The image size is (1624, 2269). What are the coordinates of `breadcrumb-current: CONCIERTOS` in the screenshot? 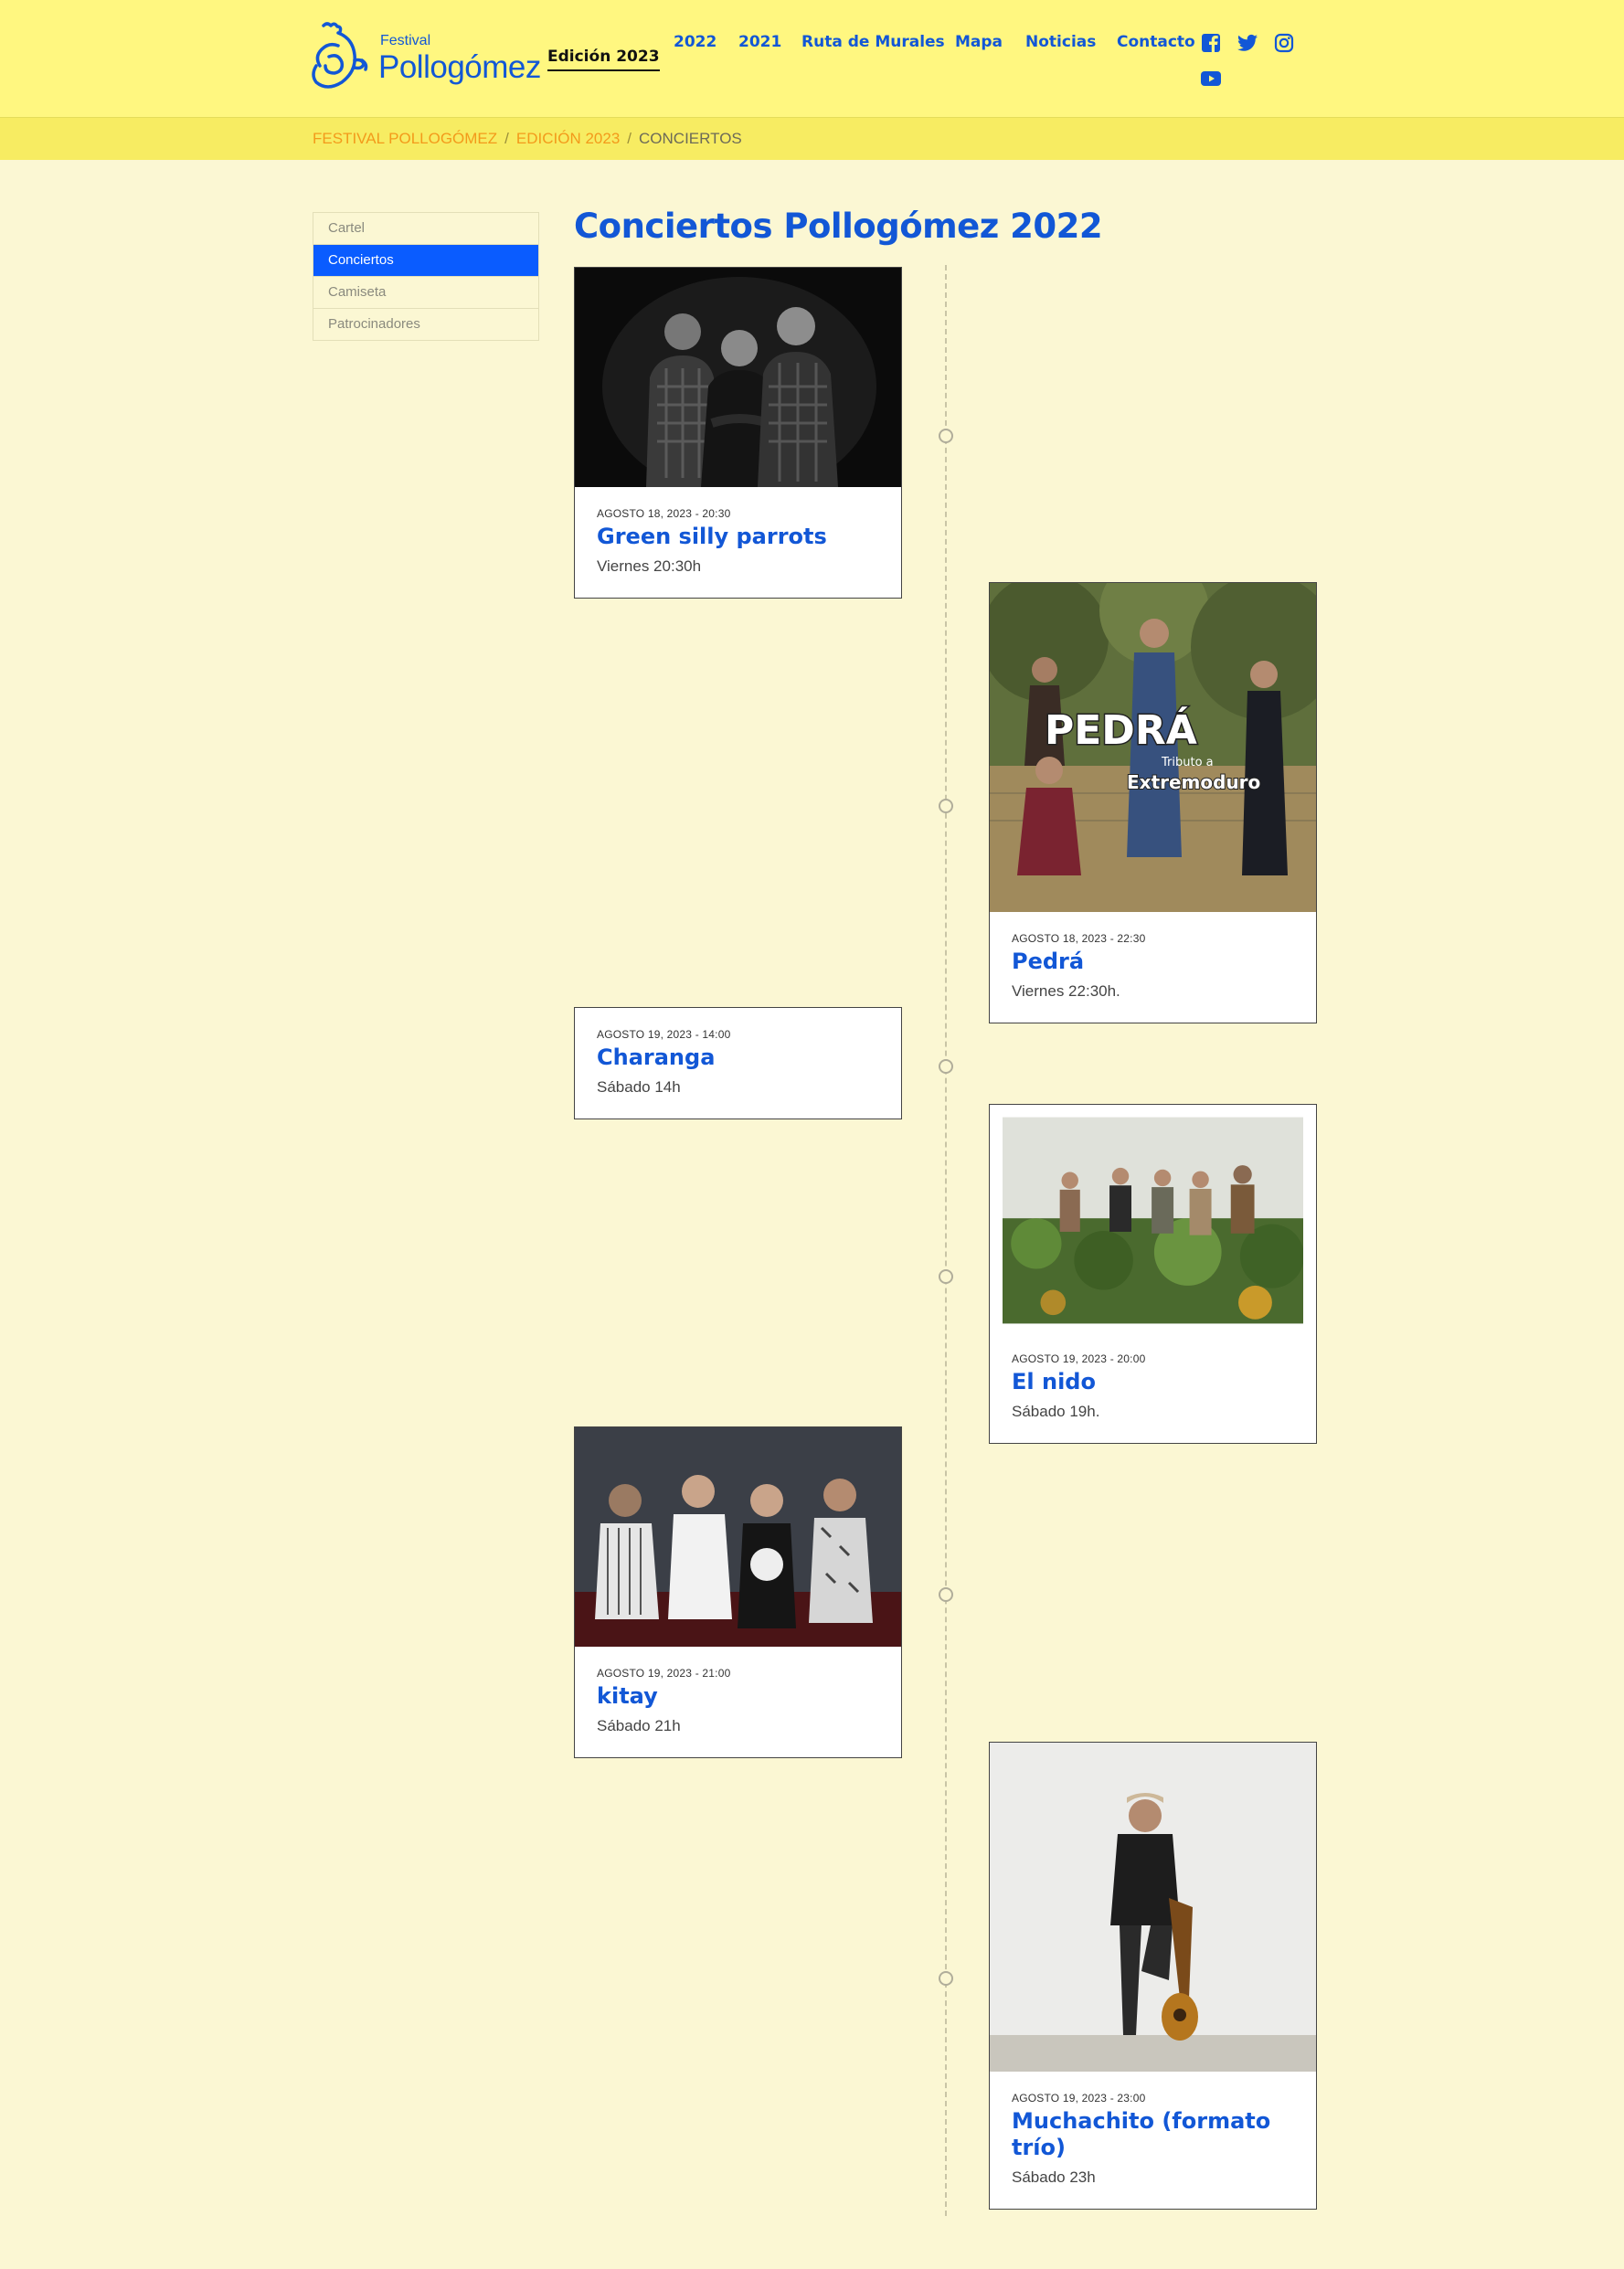 It's located at (690, 138).